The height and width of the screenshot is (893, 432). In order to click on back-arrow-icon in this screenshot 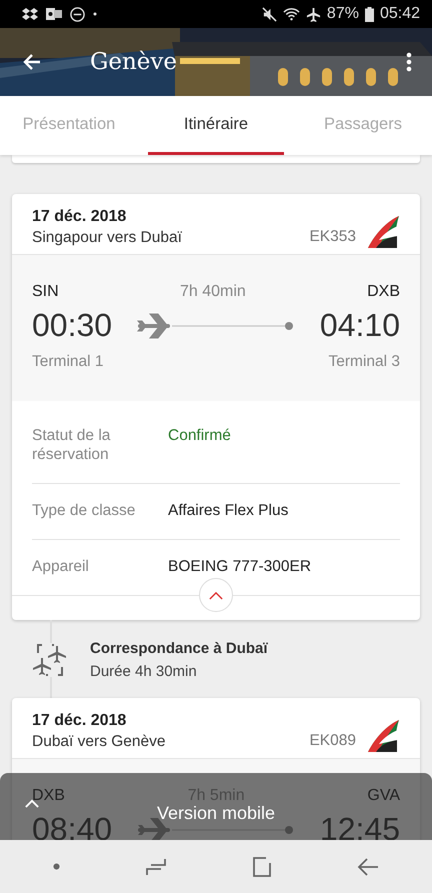, I will do `click(32, 62)`.